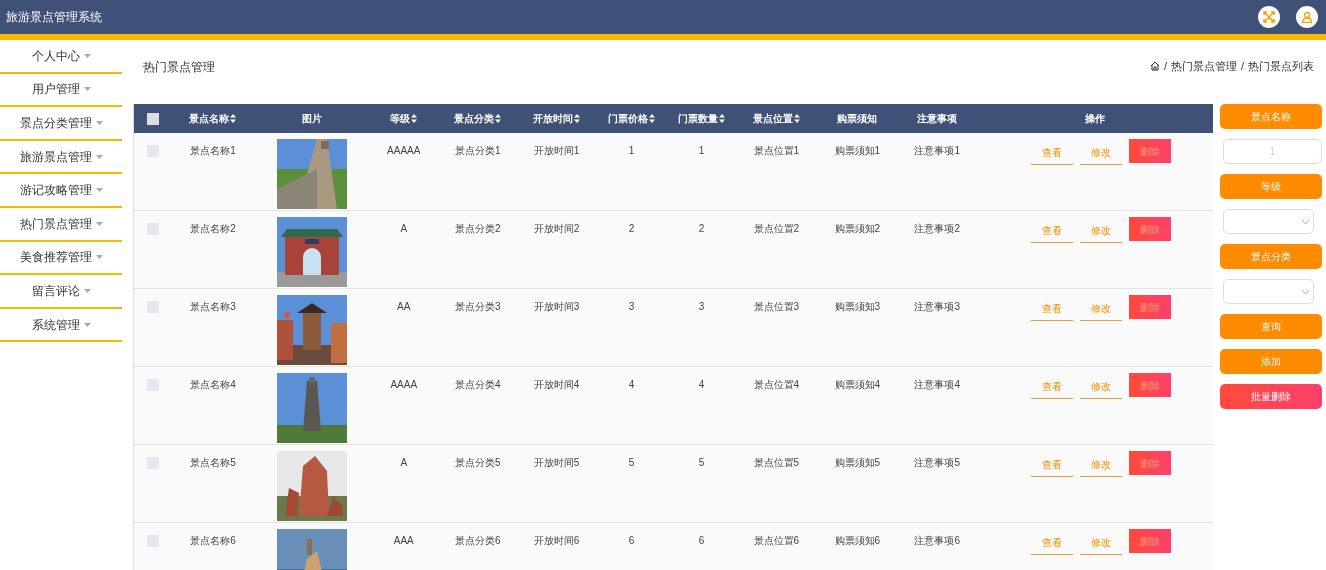  I want to click on table-cell-text: AA, so click(404, 307).